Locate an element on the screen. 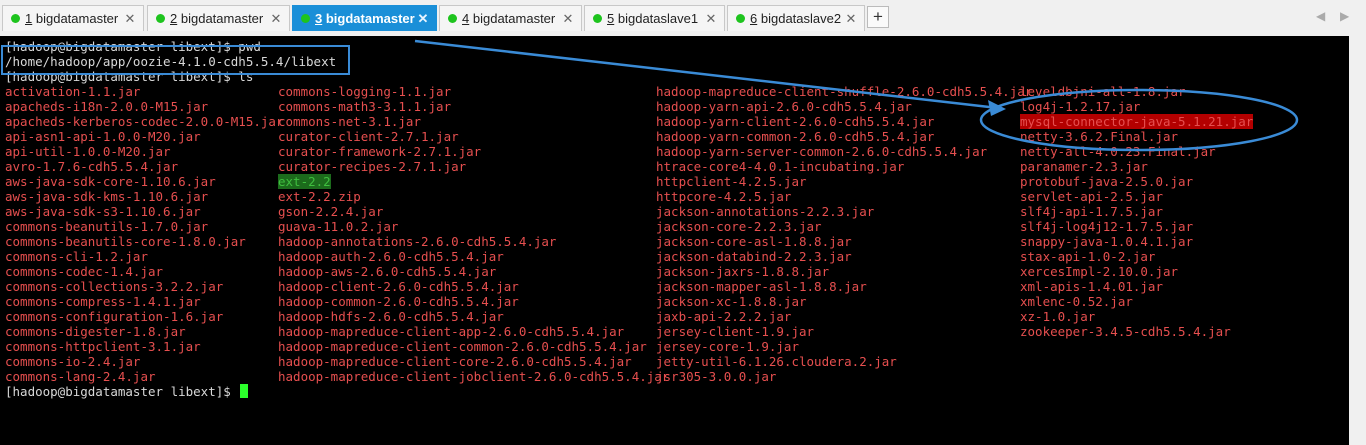  tab-label: 2 bigdatamaster is located at coordinates (217, 18).